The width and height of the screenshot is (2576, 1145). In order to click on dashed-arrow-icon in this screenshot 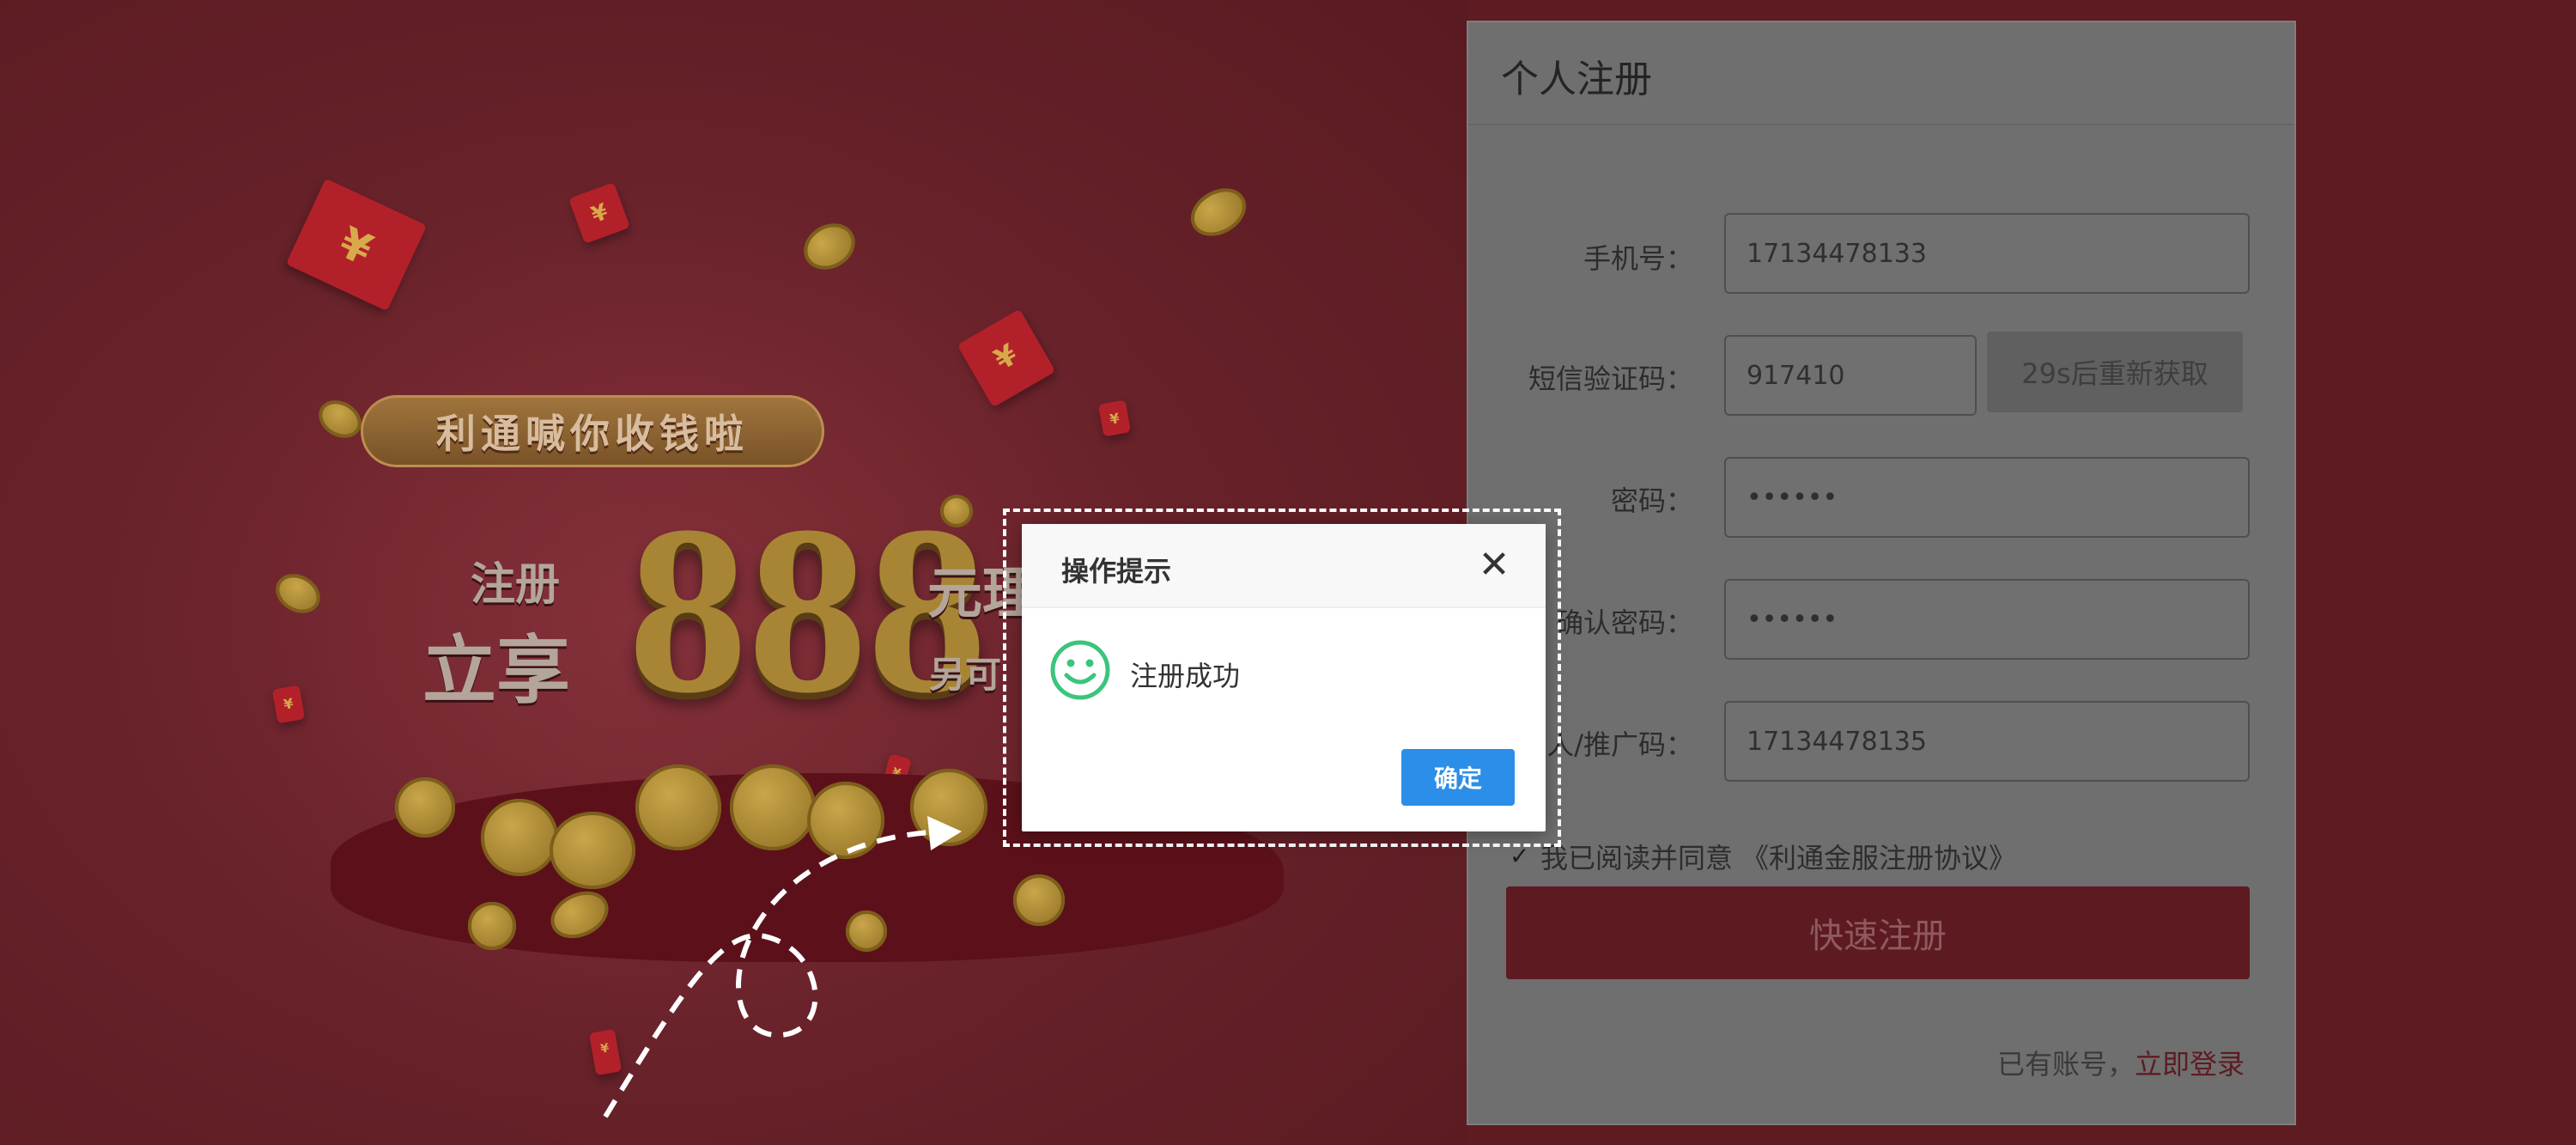, I will do `click(782, 967)`.